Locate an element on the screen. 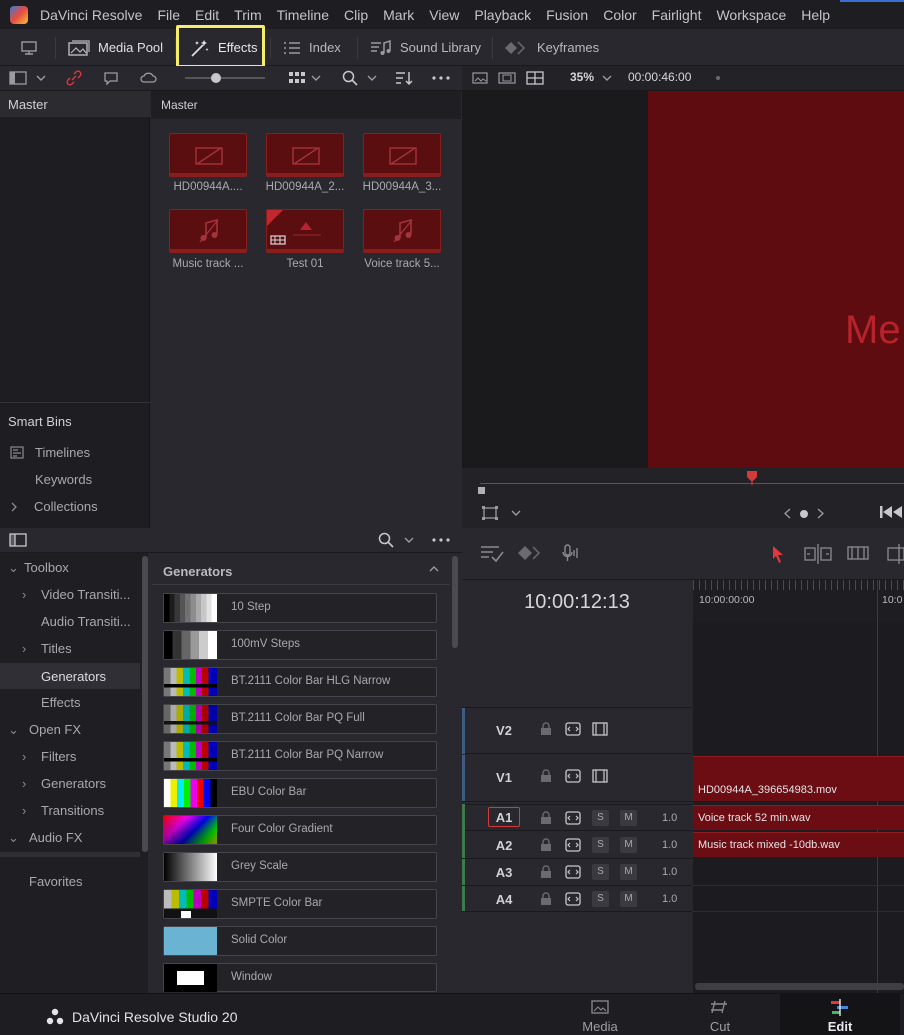  tree-item-audio-fx: ⌄ Audio FX is located at coordinates (45, 838).